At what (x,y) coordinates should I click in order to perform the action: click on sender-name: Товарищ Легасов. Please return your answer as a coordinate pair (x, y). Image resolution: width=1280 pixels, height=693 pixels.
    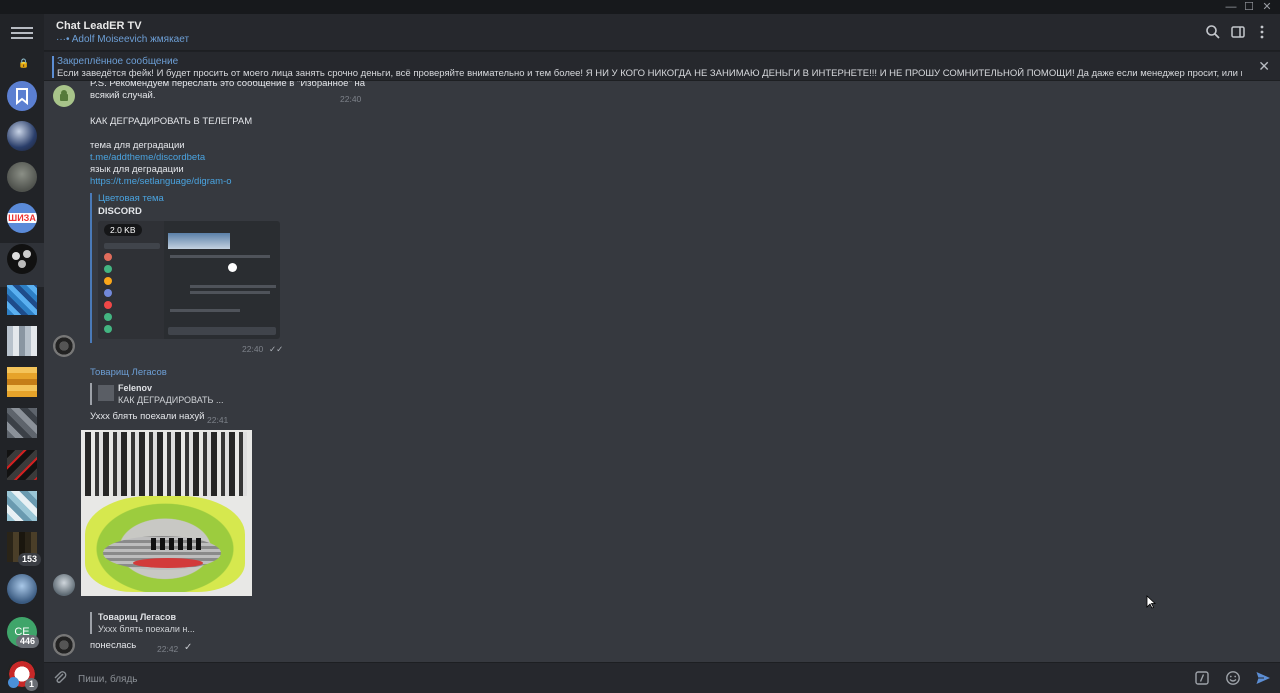
    Looking at the image, I should click on (128, 372).